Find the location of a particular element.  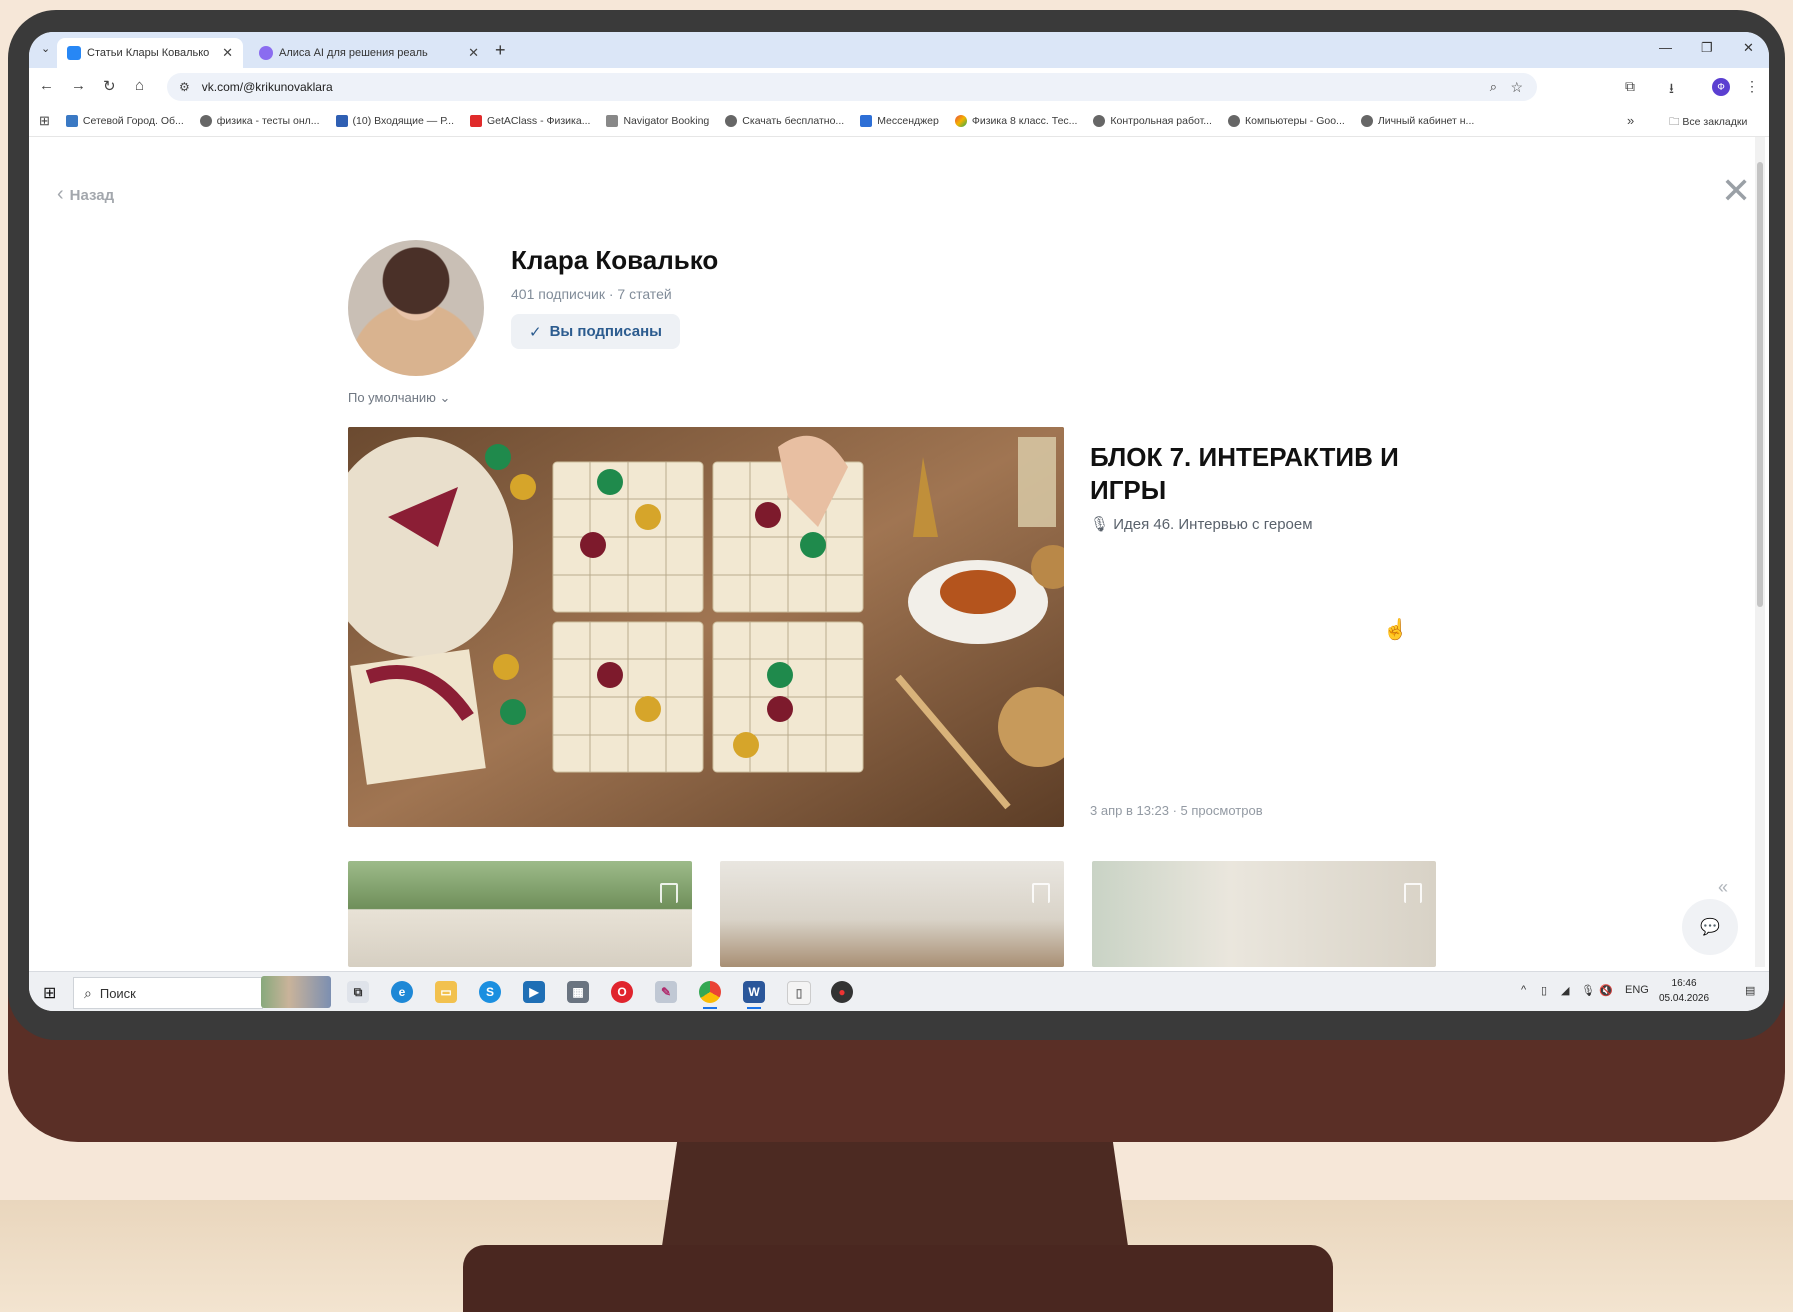

bookmarks-overflow-button: » is located at coordinates (1630, 120).